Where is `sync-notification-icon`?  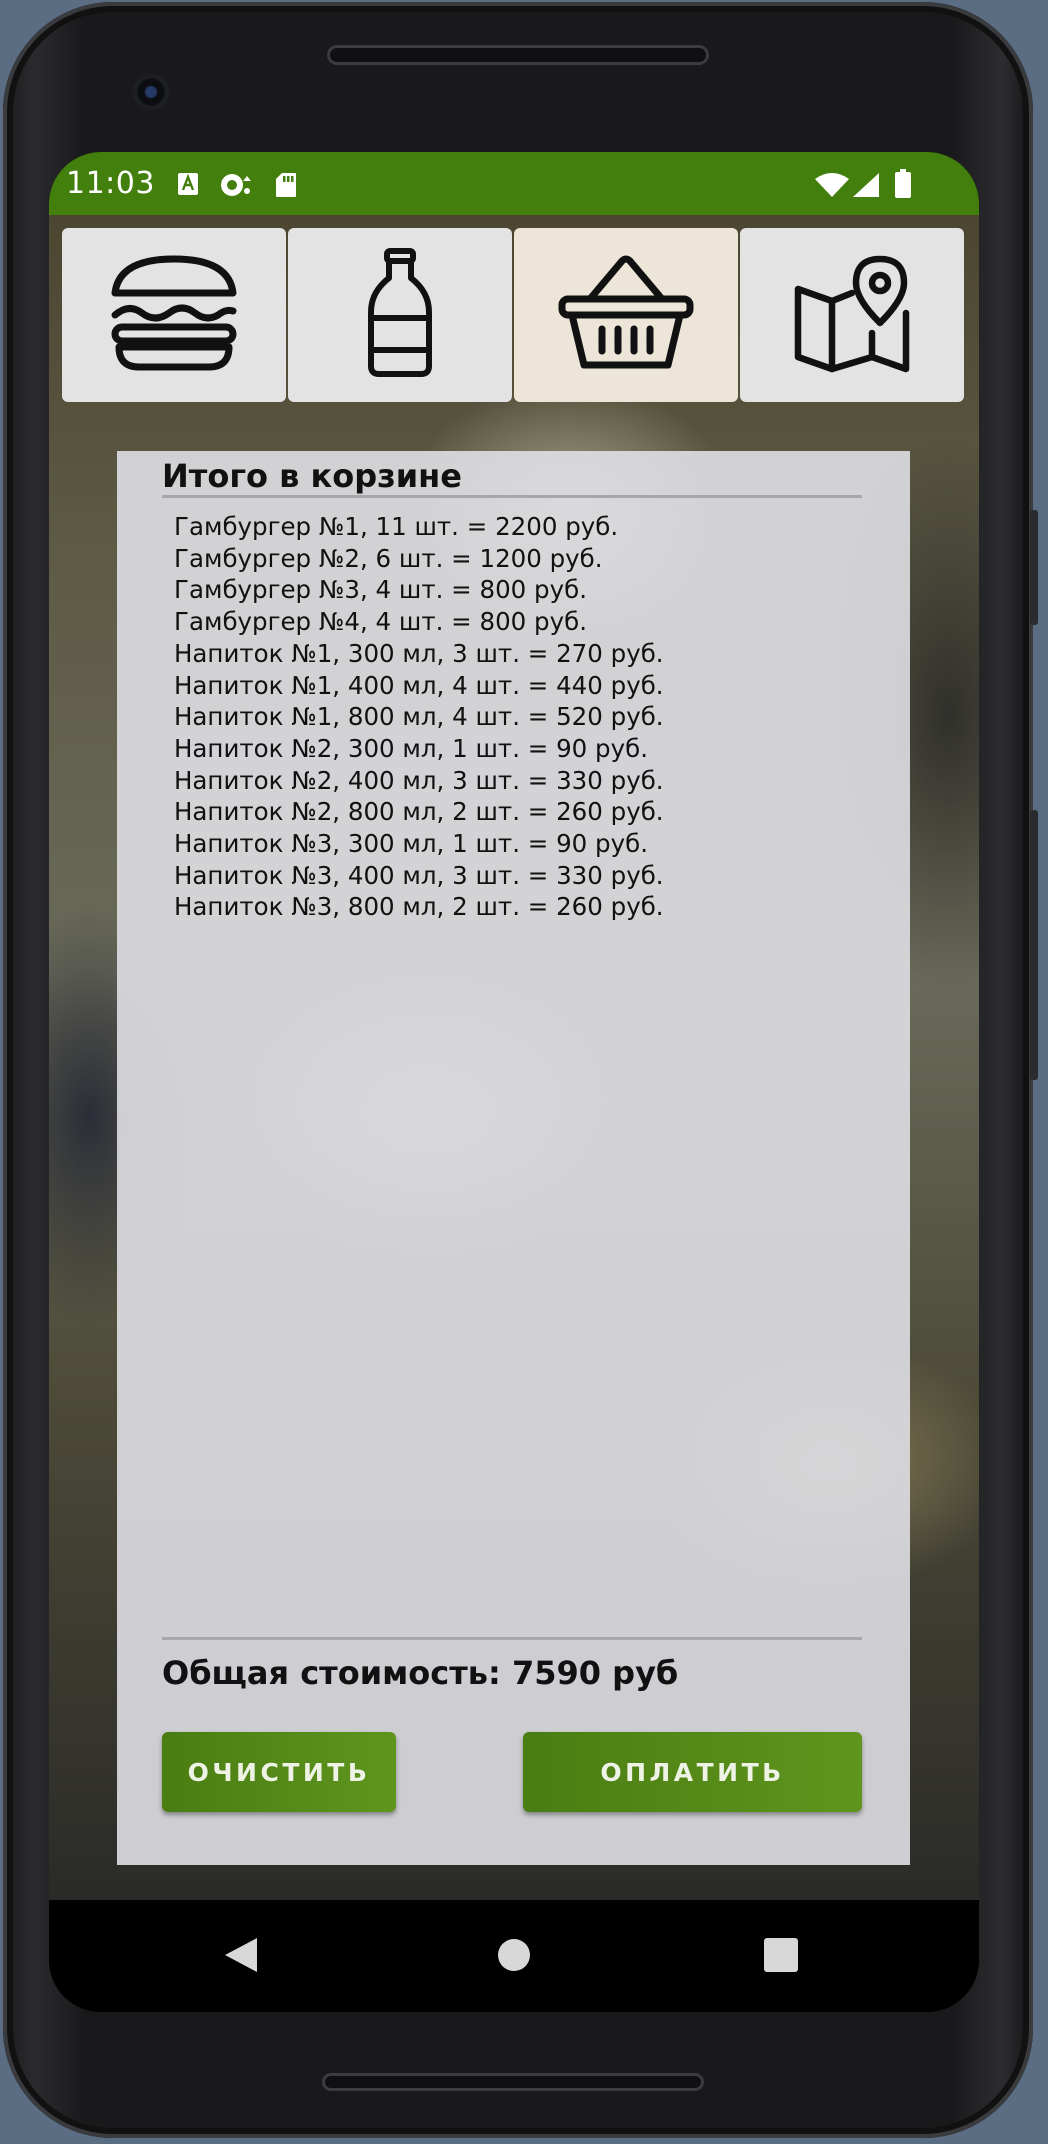 sync-notification-icon is located at coordinates (236, 187).